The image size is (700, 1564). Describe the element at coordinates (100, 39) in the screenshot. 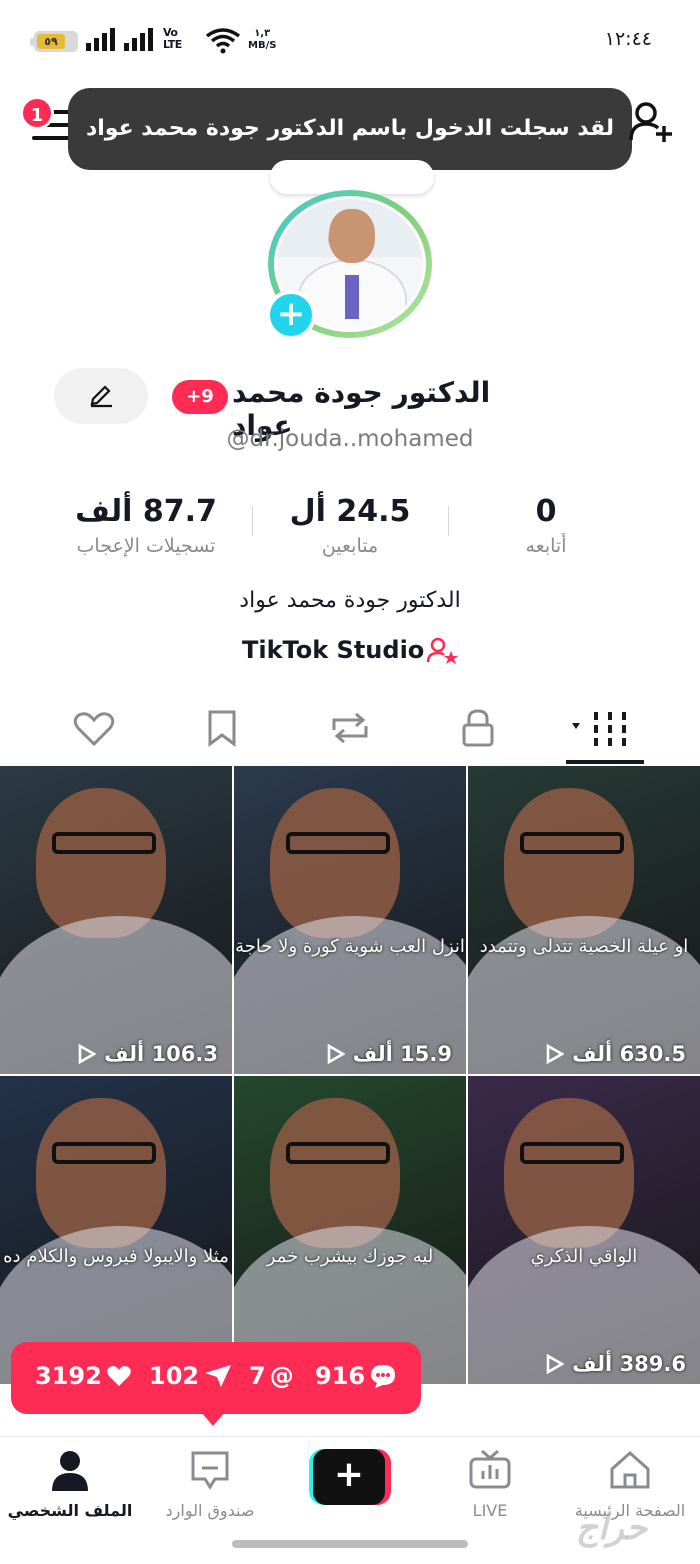

I see `signal-icon` at that location.